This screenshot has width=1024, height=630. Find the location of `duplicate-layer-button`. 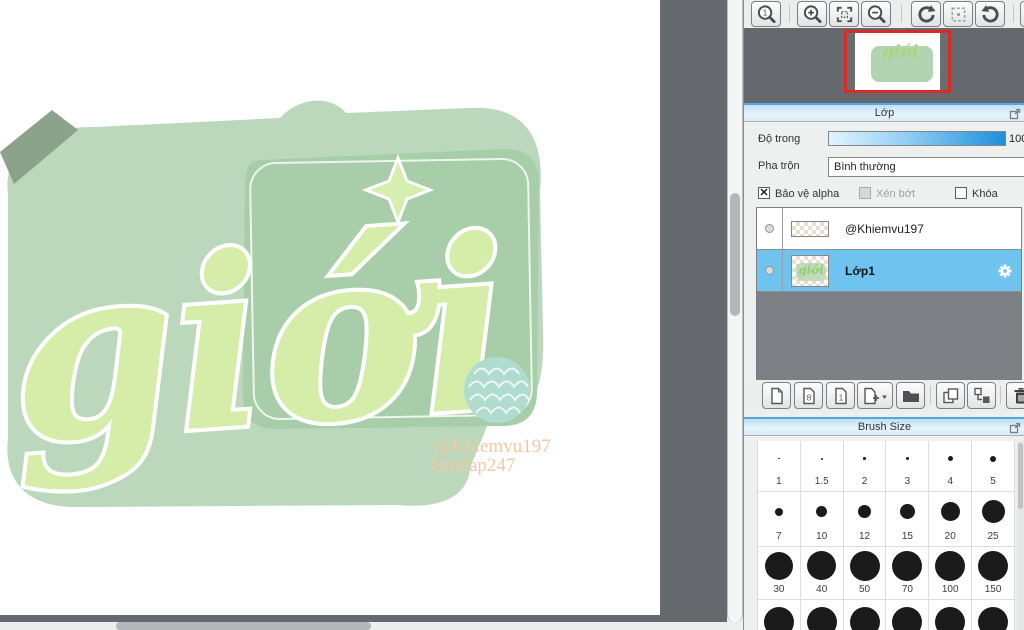

duplicate-layer-button is located at coordinates (950, 395).